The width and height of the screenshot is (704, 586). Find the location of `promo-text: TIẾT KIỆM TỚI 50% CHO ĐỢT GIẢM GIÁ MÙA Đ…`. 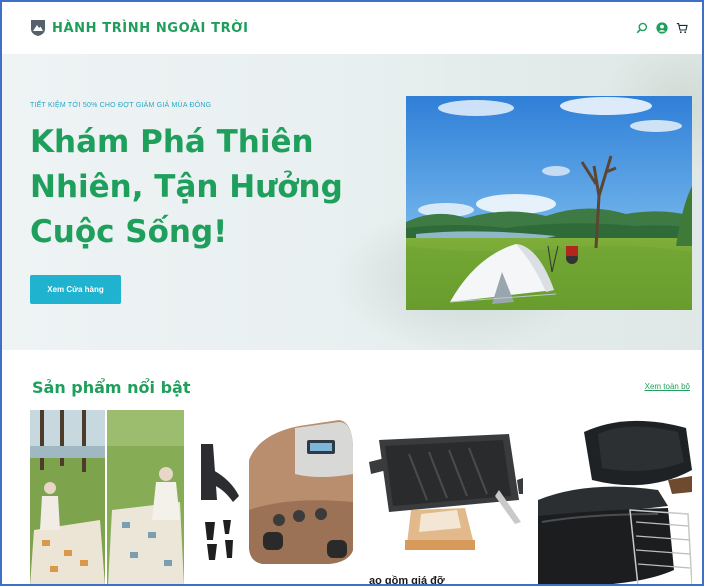

promo-text: TIẾT KIỆM TỚI 50% CHO ĐỢT GIẢM GIÁ MÙA Đ… is located at coordinates (121, 105).